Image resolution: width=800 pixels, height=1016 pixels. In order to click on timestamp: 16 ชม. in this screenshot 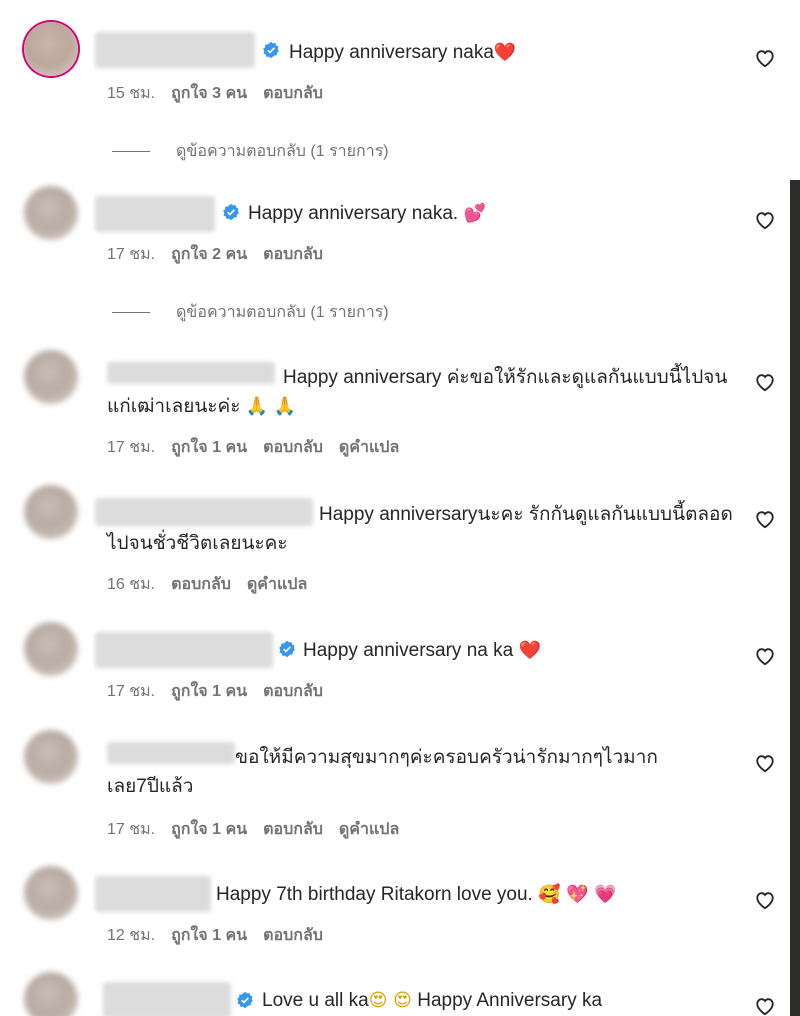, I will do `click(131, 584)`.